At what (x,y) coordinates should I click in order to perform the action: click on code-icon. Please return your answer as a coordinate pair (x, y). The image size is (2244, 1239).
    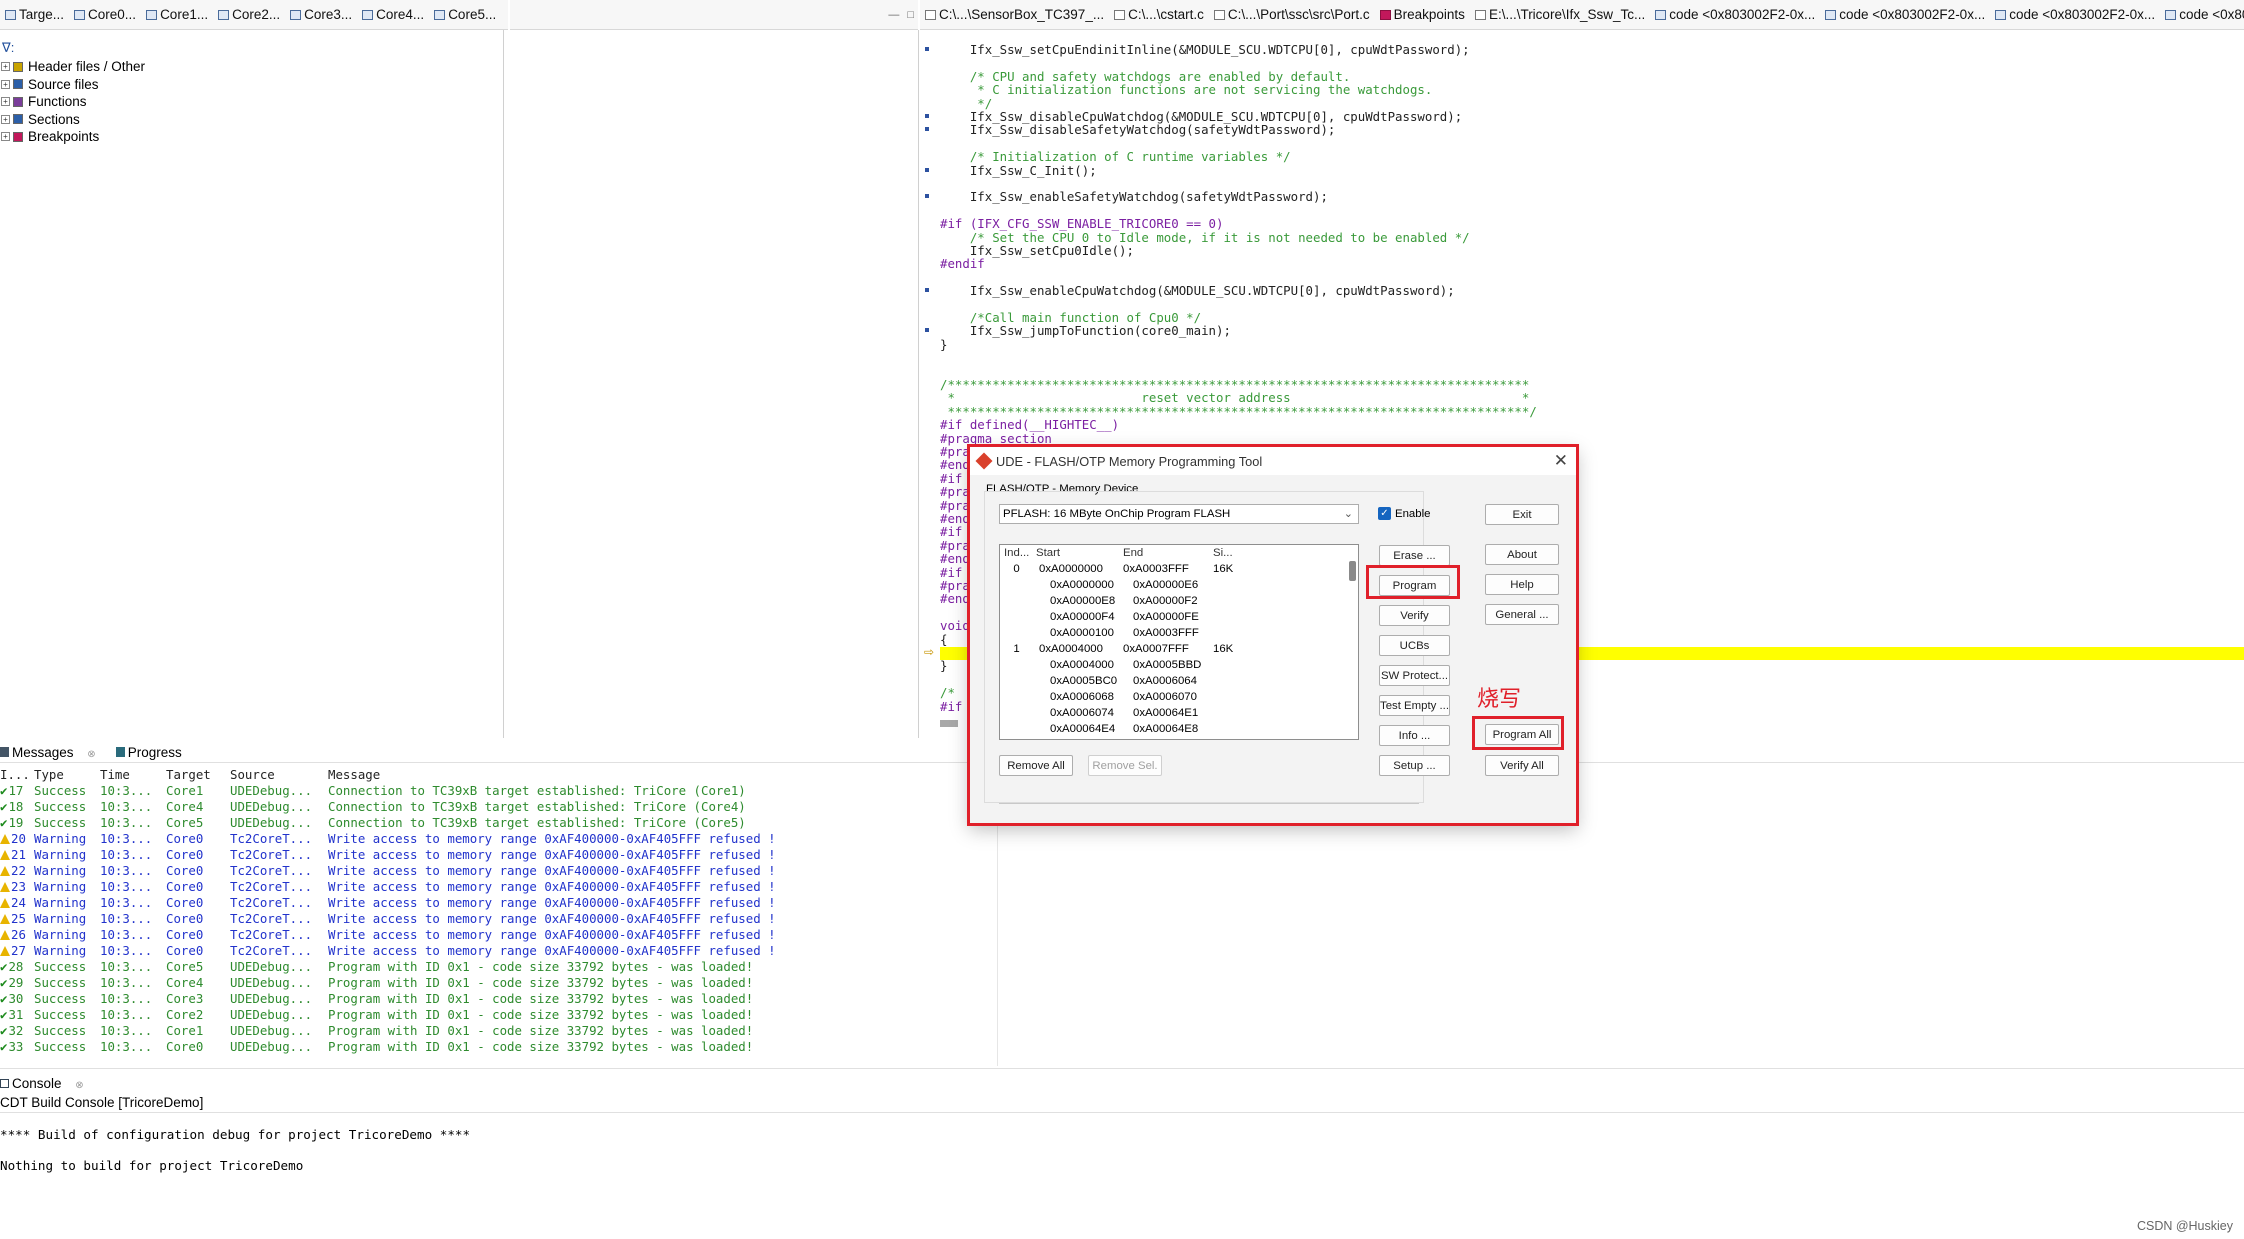
    Looking at the image, I should click on (1661, 14).